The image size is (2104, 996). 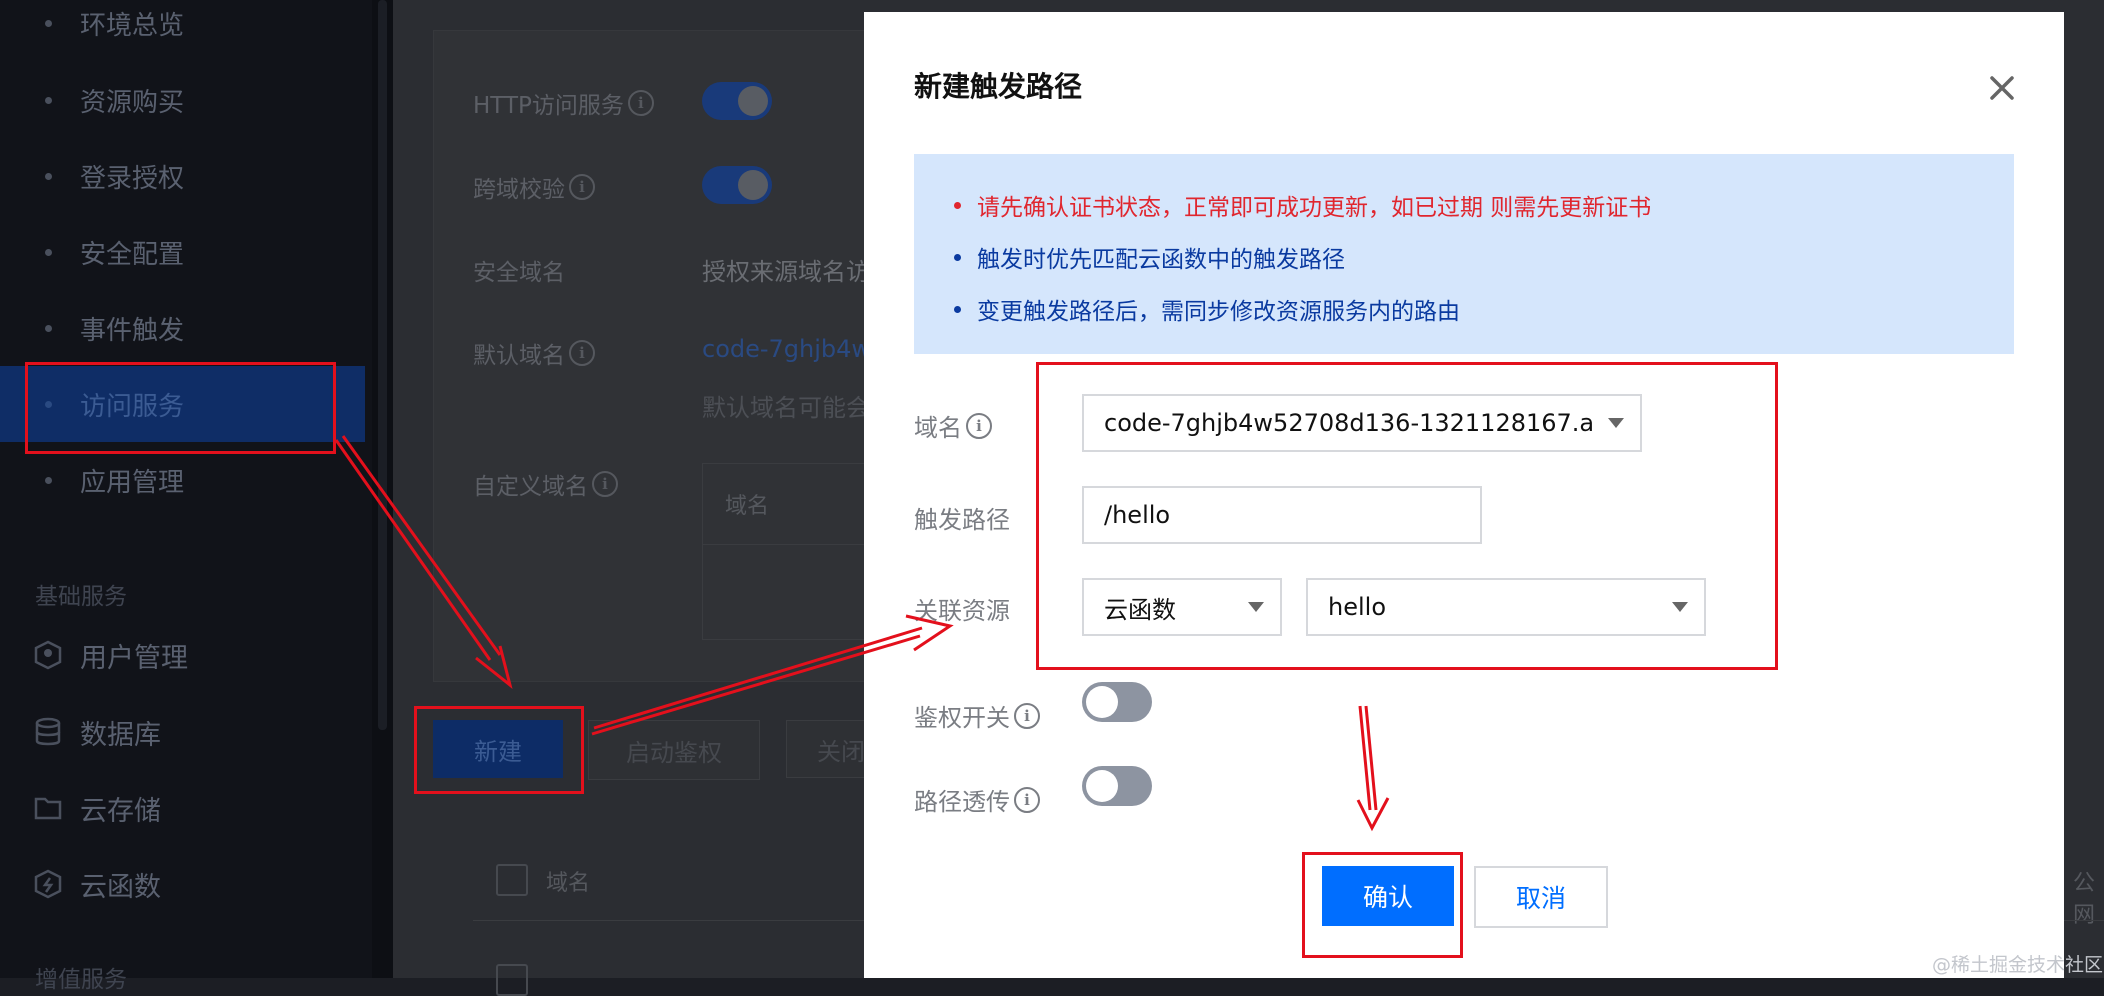 What do you see at coordinates (786, 272) in the screenshot?
I see `security-domain-value: 授权来源域名访` at bounding box center [786, 272].